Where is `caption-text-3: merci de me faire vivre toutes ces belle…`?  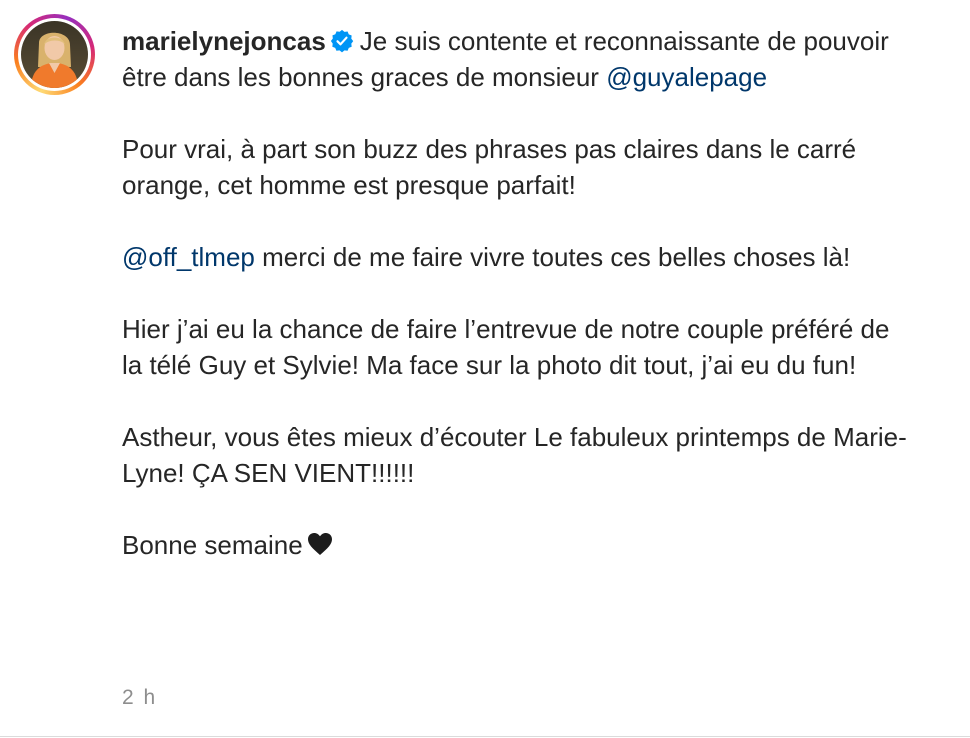
caption-text-3: merci de me faire vivre toutes ces belle… is located at coordinates (556, 257).